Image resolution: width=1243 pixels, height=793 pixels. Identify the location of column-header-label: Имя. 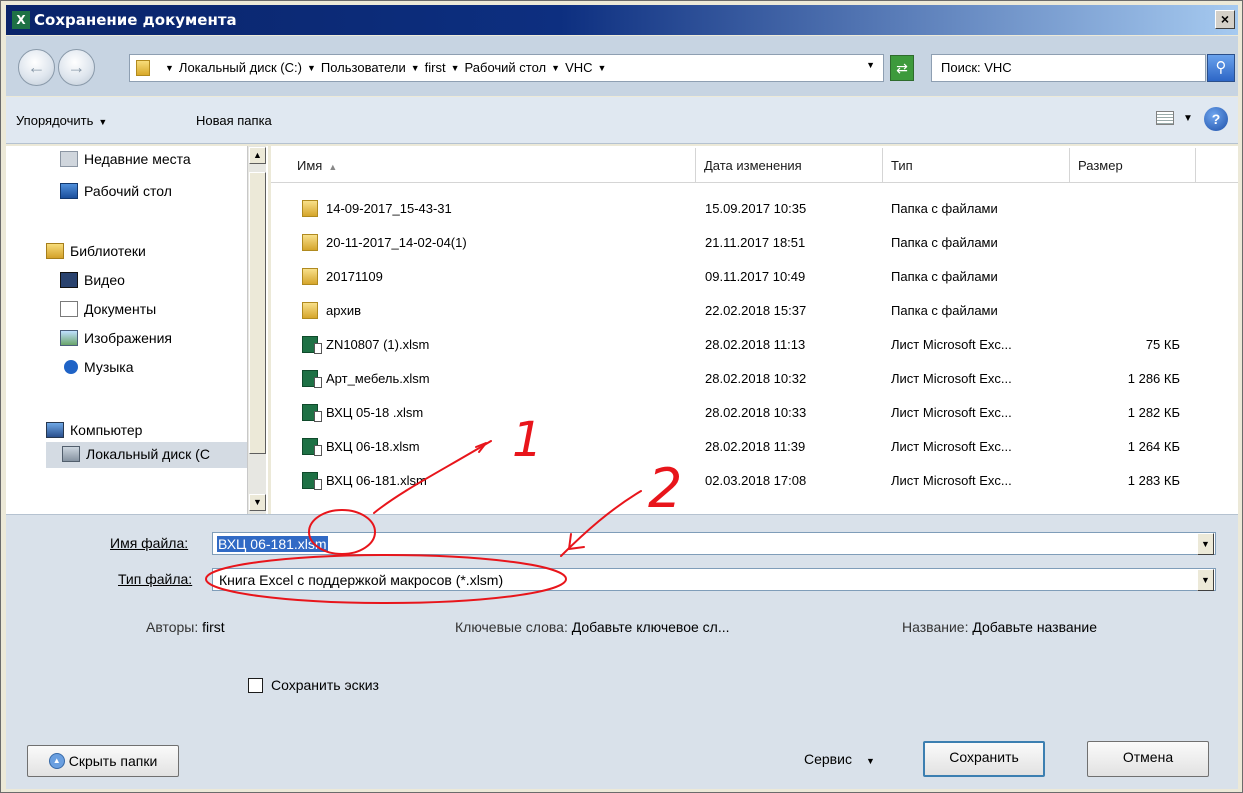
(310, 165).